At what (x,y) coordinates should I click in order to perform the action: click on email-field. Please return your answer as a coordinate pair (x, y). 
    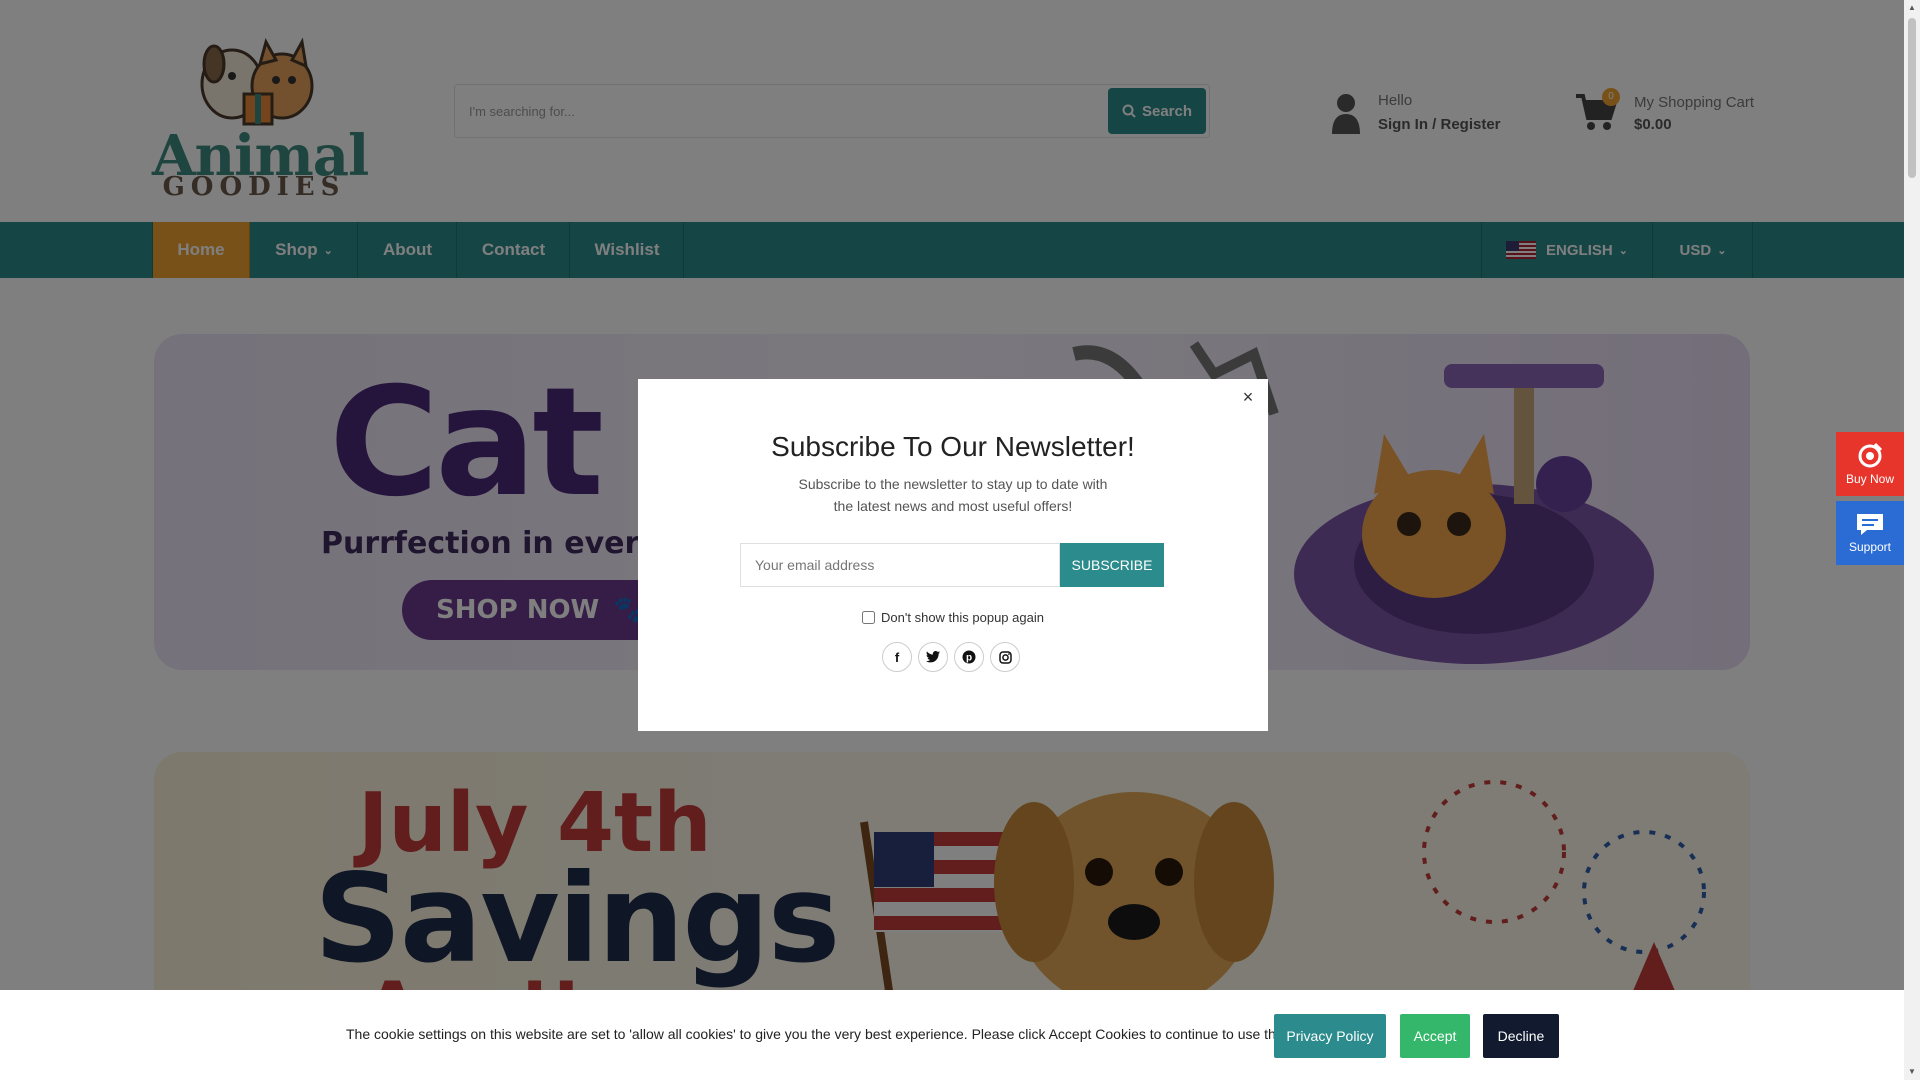
    Looking at the image, I should click on (900, 565).